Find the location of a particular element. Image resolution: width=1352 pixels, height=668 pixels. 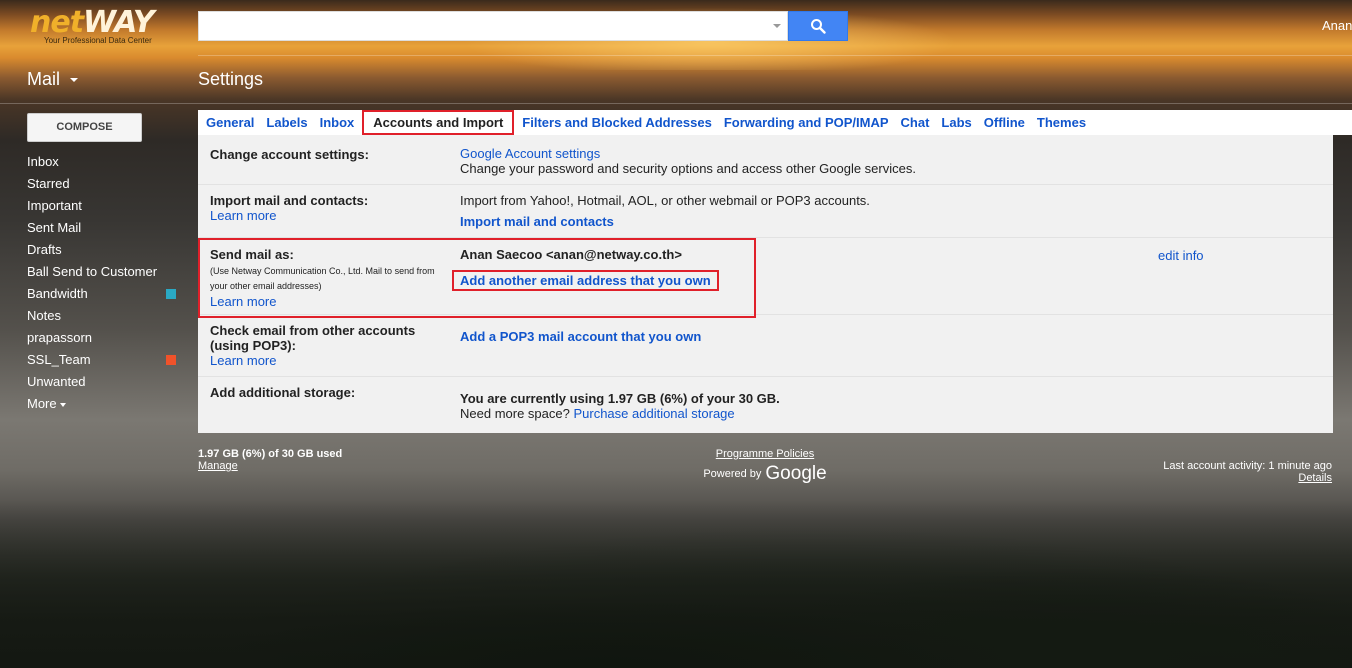

sidebar-item-inbox: Inbox is located at coordinates (104, 162).